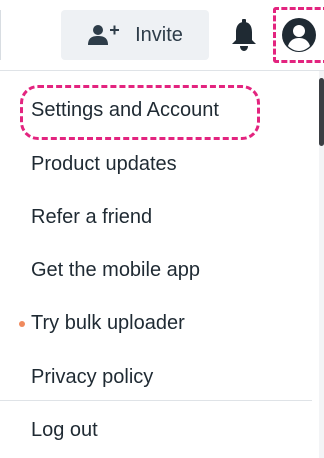 The height and width of the screenshot is (458, 324). I want to click on menu-item-log-out: Log out, so click(156, 430).